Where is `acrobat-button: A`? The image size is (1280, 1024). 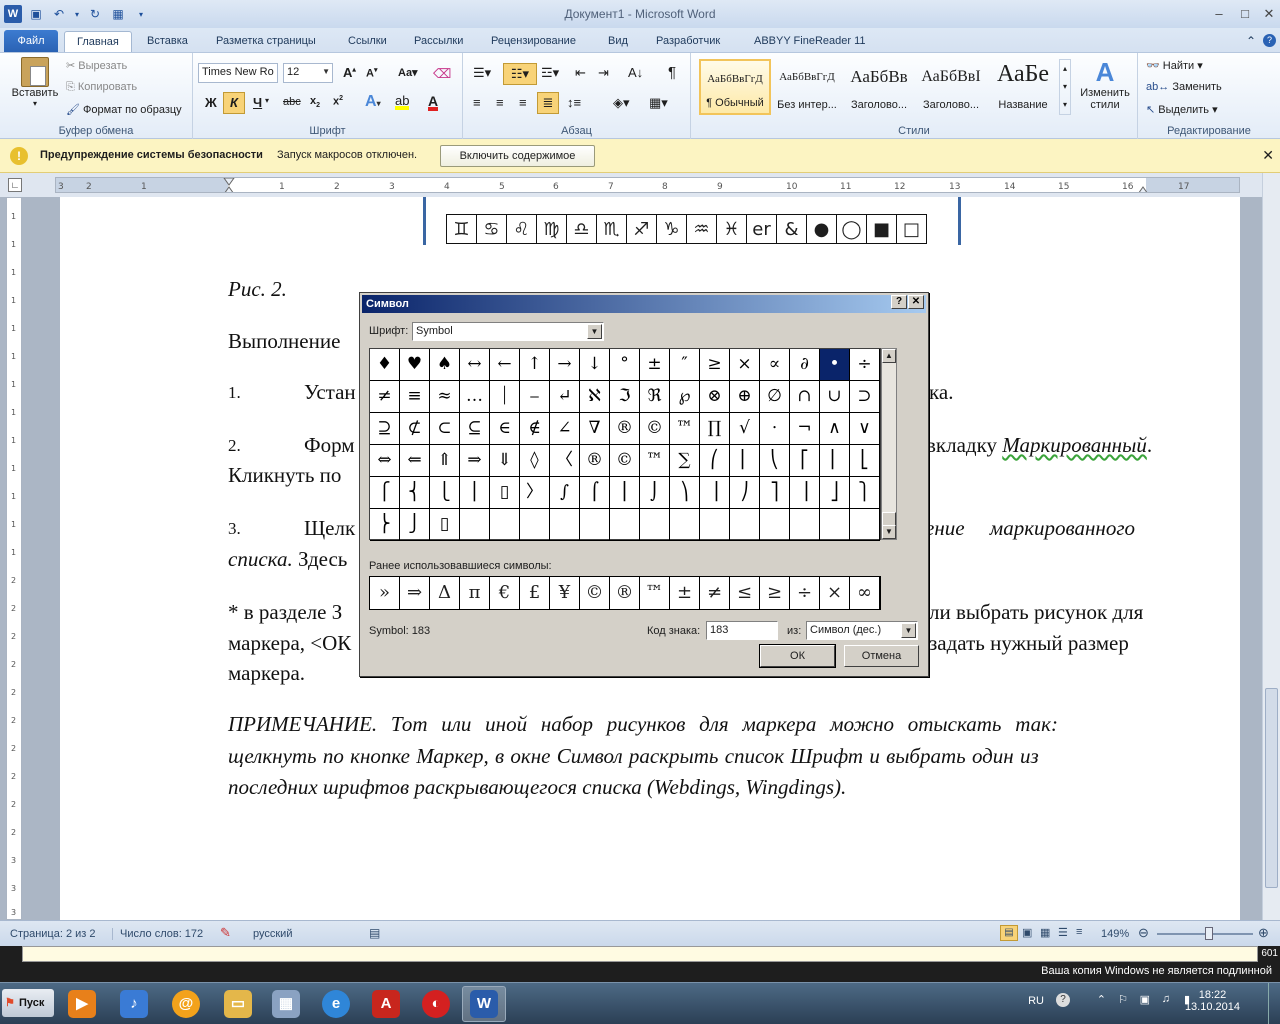 acrobat-button: A is located at coordinates (386, 1004).